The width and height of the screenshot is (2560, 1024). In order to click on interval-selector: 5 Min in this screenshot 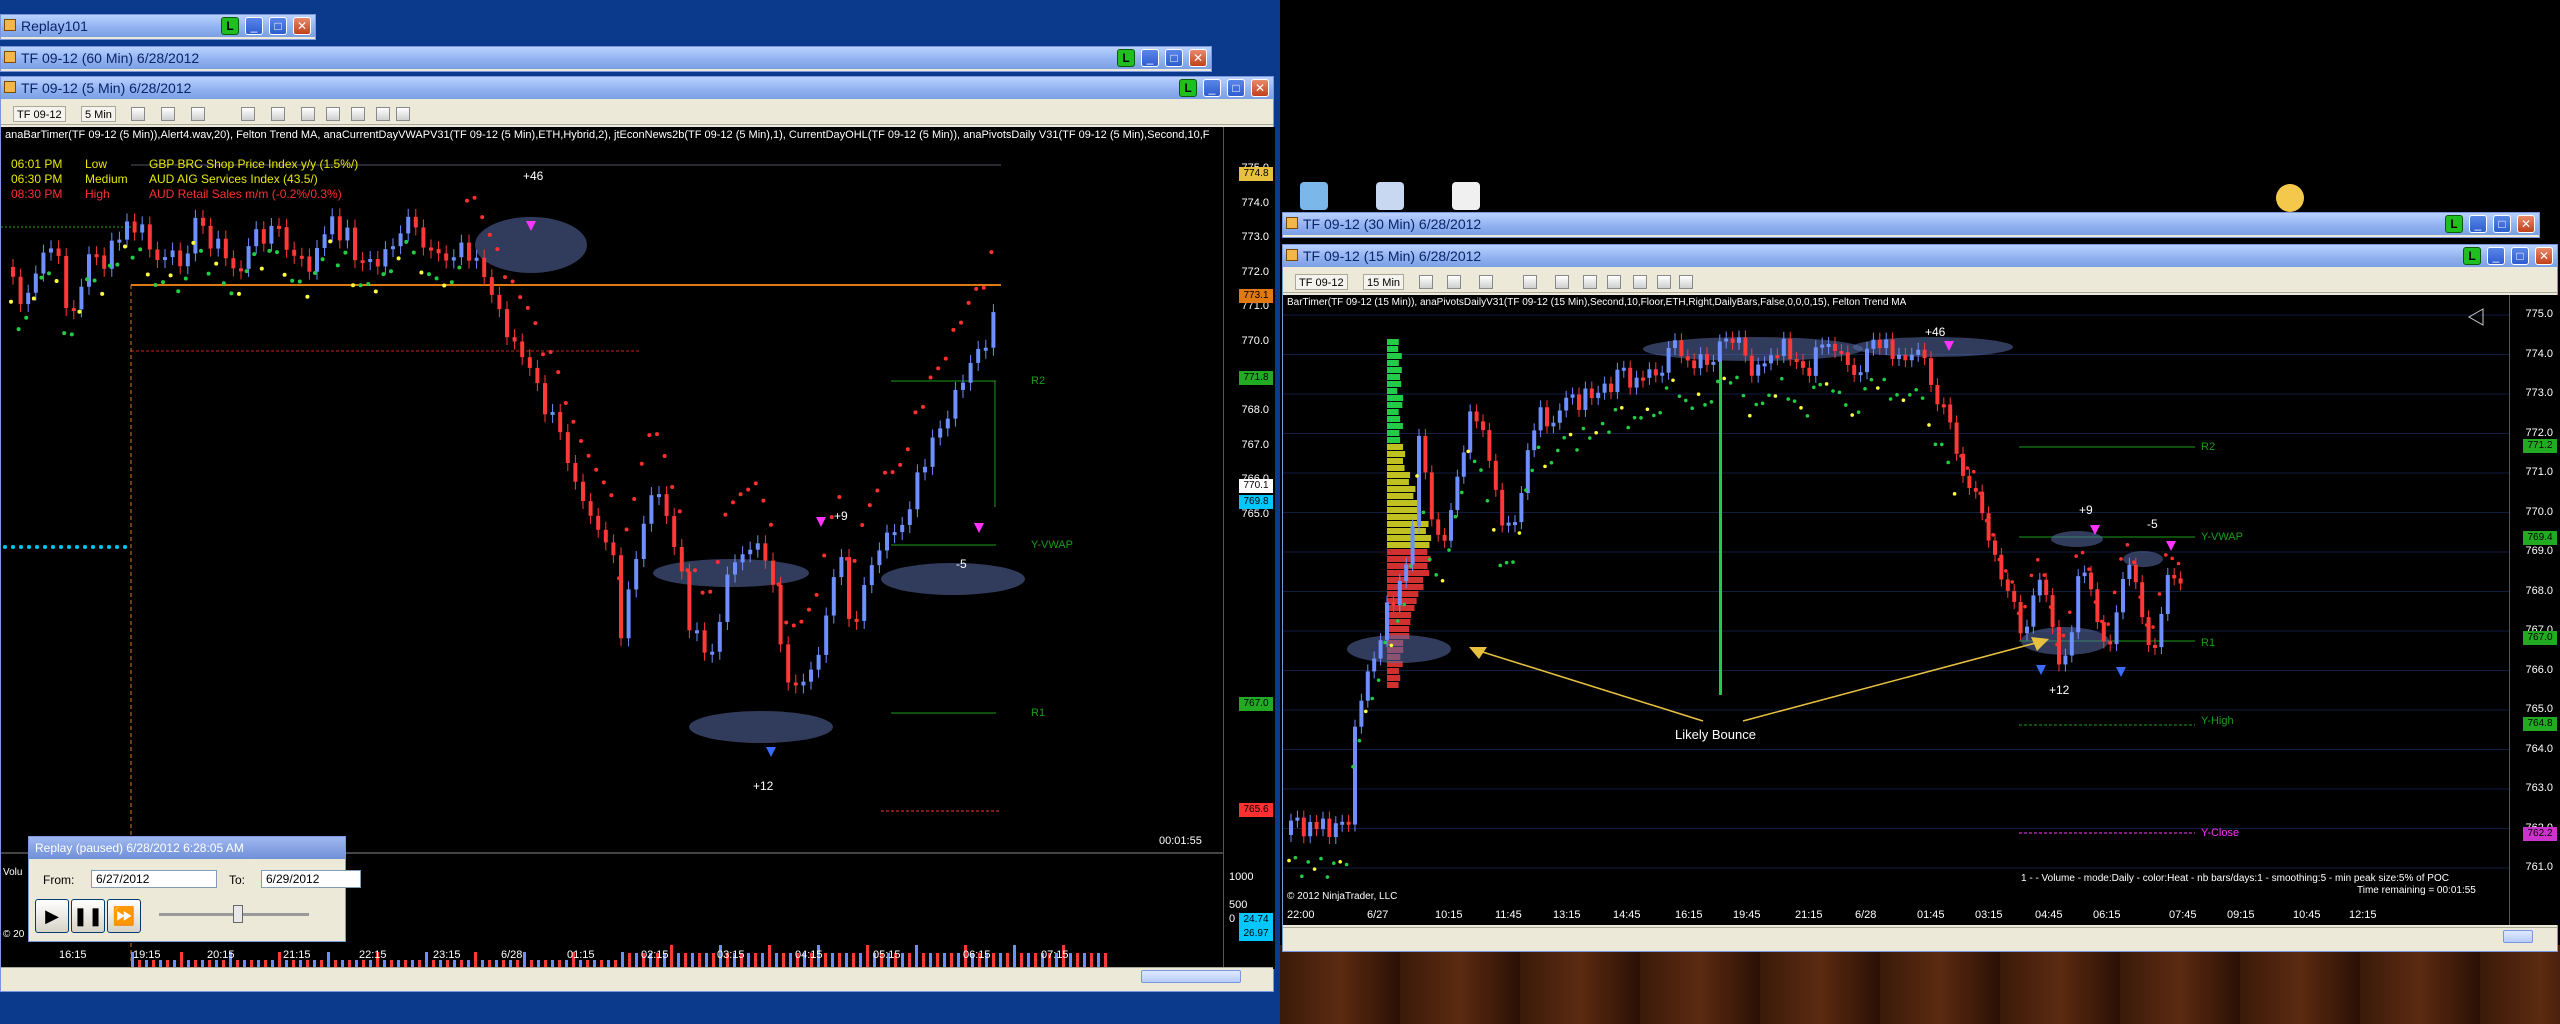, I will do `click(98, 114)`.